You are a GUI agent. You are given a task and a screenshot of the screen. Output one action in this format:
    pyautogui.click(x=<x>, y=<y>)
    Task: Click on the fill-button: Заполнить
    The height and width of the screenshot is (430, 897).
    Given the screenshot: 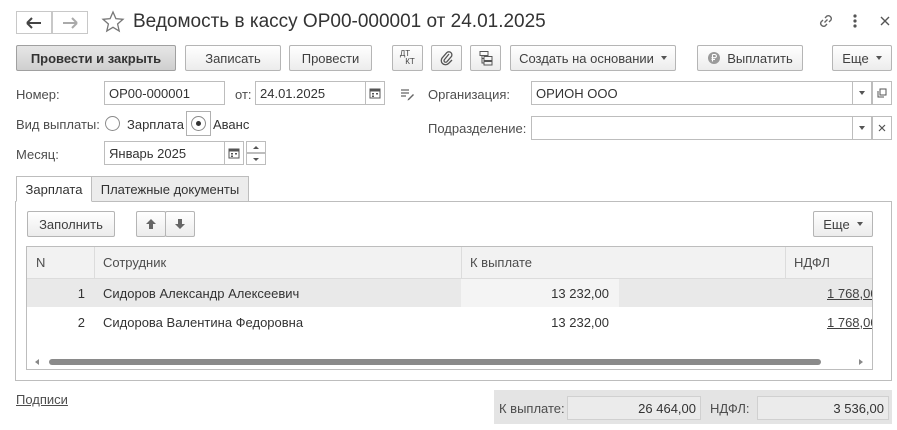 What is the action you would take?
    pyautogui.click(x=71, y=224)
    